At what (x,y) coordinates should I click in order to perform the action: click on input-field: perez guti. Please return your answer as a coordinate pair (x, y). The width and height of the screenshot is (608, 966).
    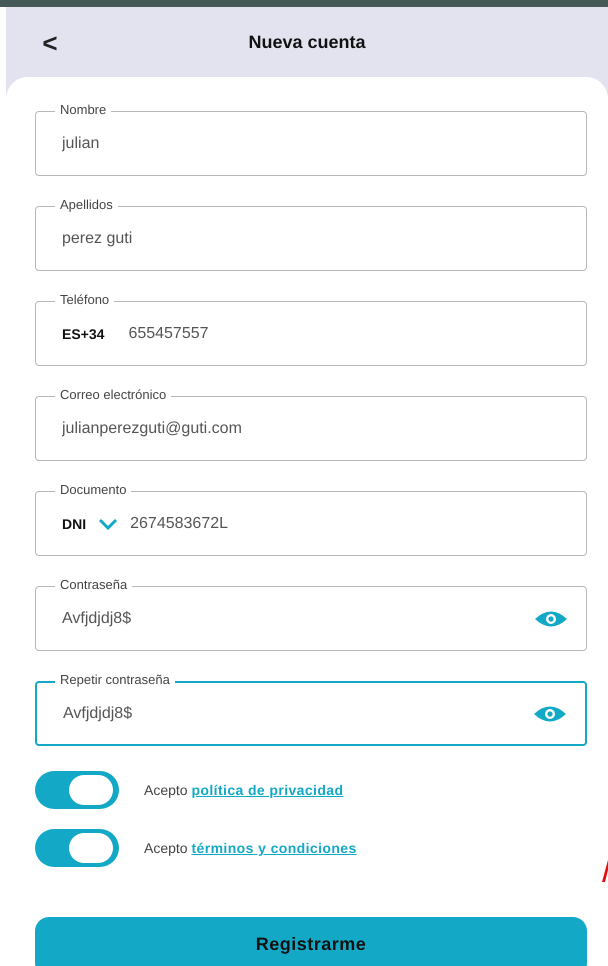
    Looking at the image, I should click on (315, 239).